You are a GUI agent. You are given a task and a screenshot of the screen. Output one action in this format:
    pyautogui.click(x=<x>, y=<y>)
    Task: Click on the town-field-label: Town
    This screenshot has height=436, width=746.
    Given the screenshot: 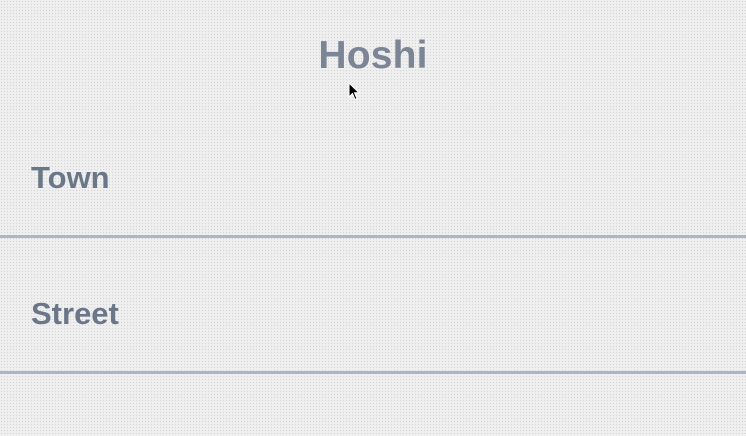 What is the action you would take?
    pyautogui.click(x=70, y=177)
    